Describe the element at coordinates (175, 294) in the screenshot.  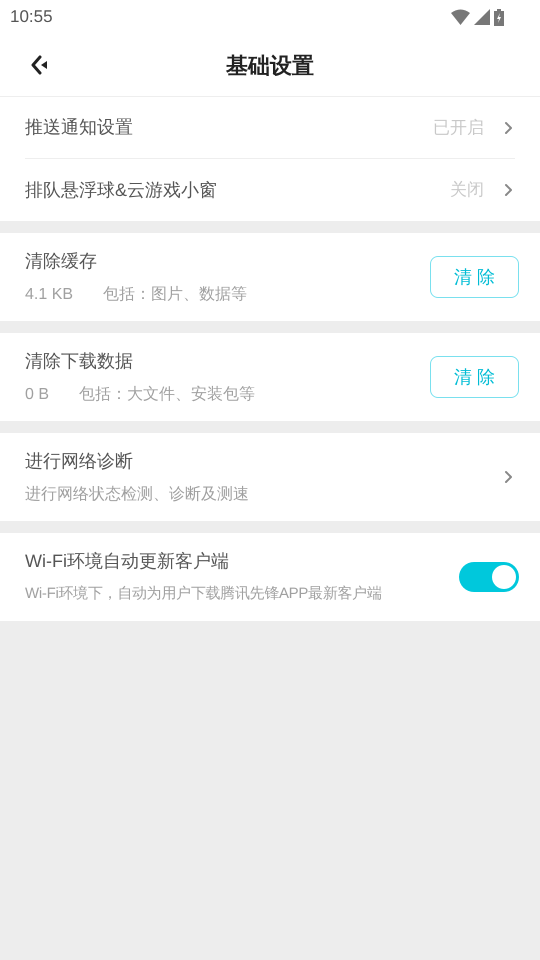
I see `row-subtitle: 包括：图片、数据等` at that location.